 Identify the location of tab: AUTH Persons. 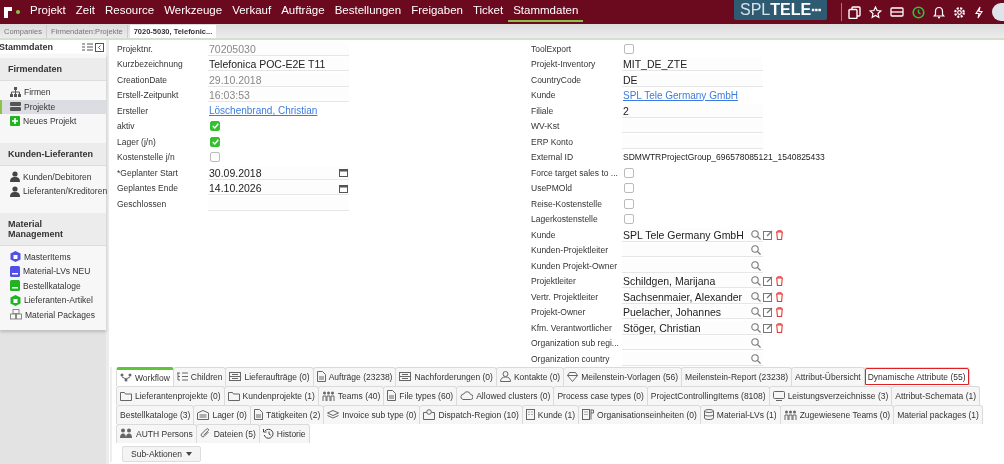
(156, 433).